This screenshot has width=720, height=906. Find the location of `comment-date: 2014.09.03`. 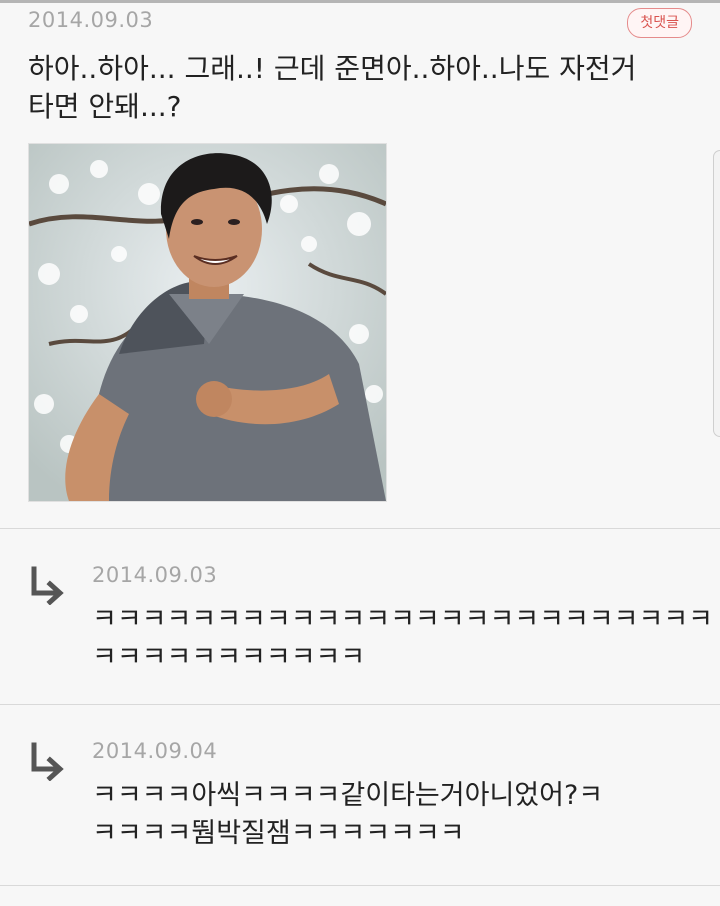

comment-date: 2014.09.03 is located at coordinates (91, 20).